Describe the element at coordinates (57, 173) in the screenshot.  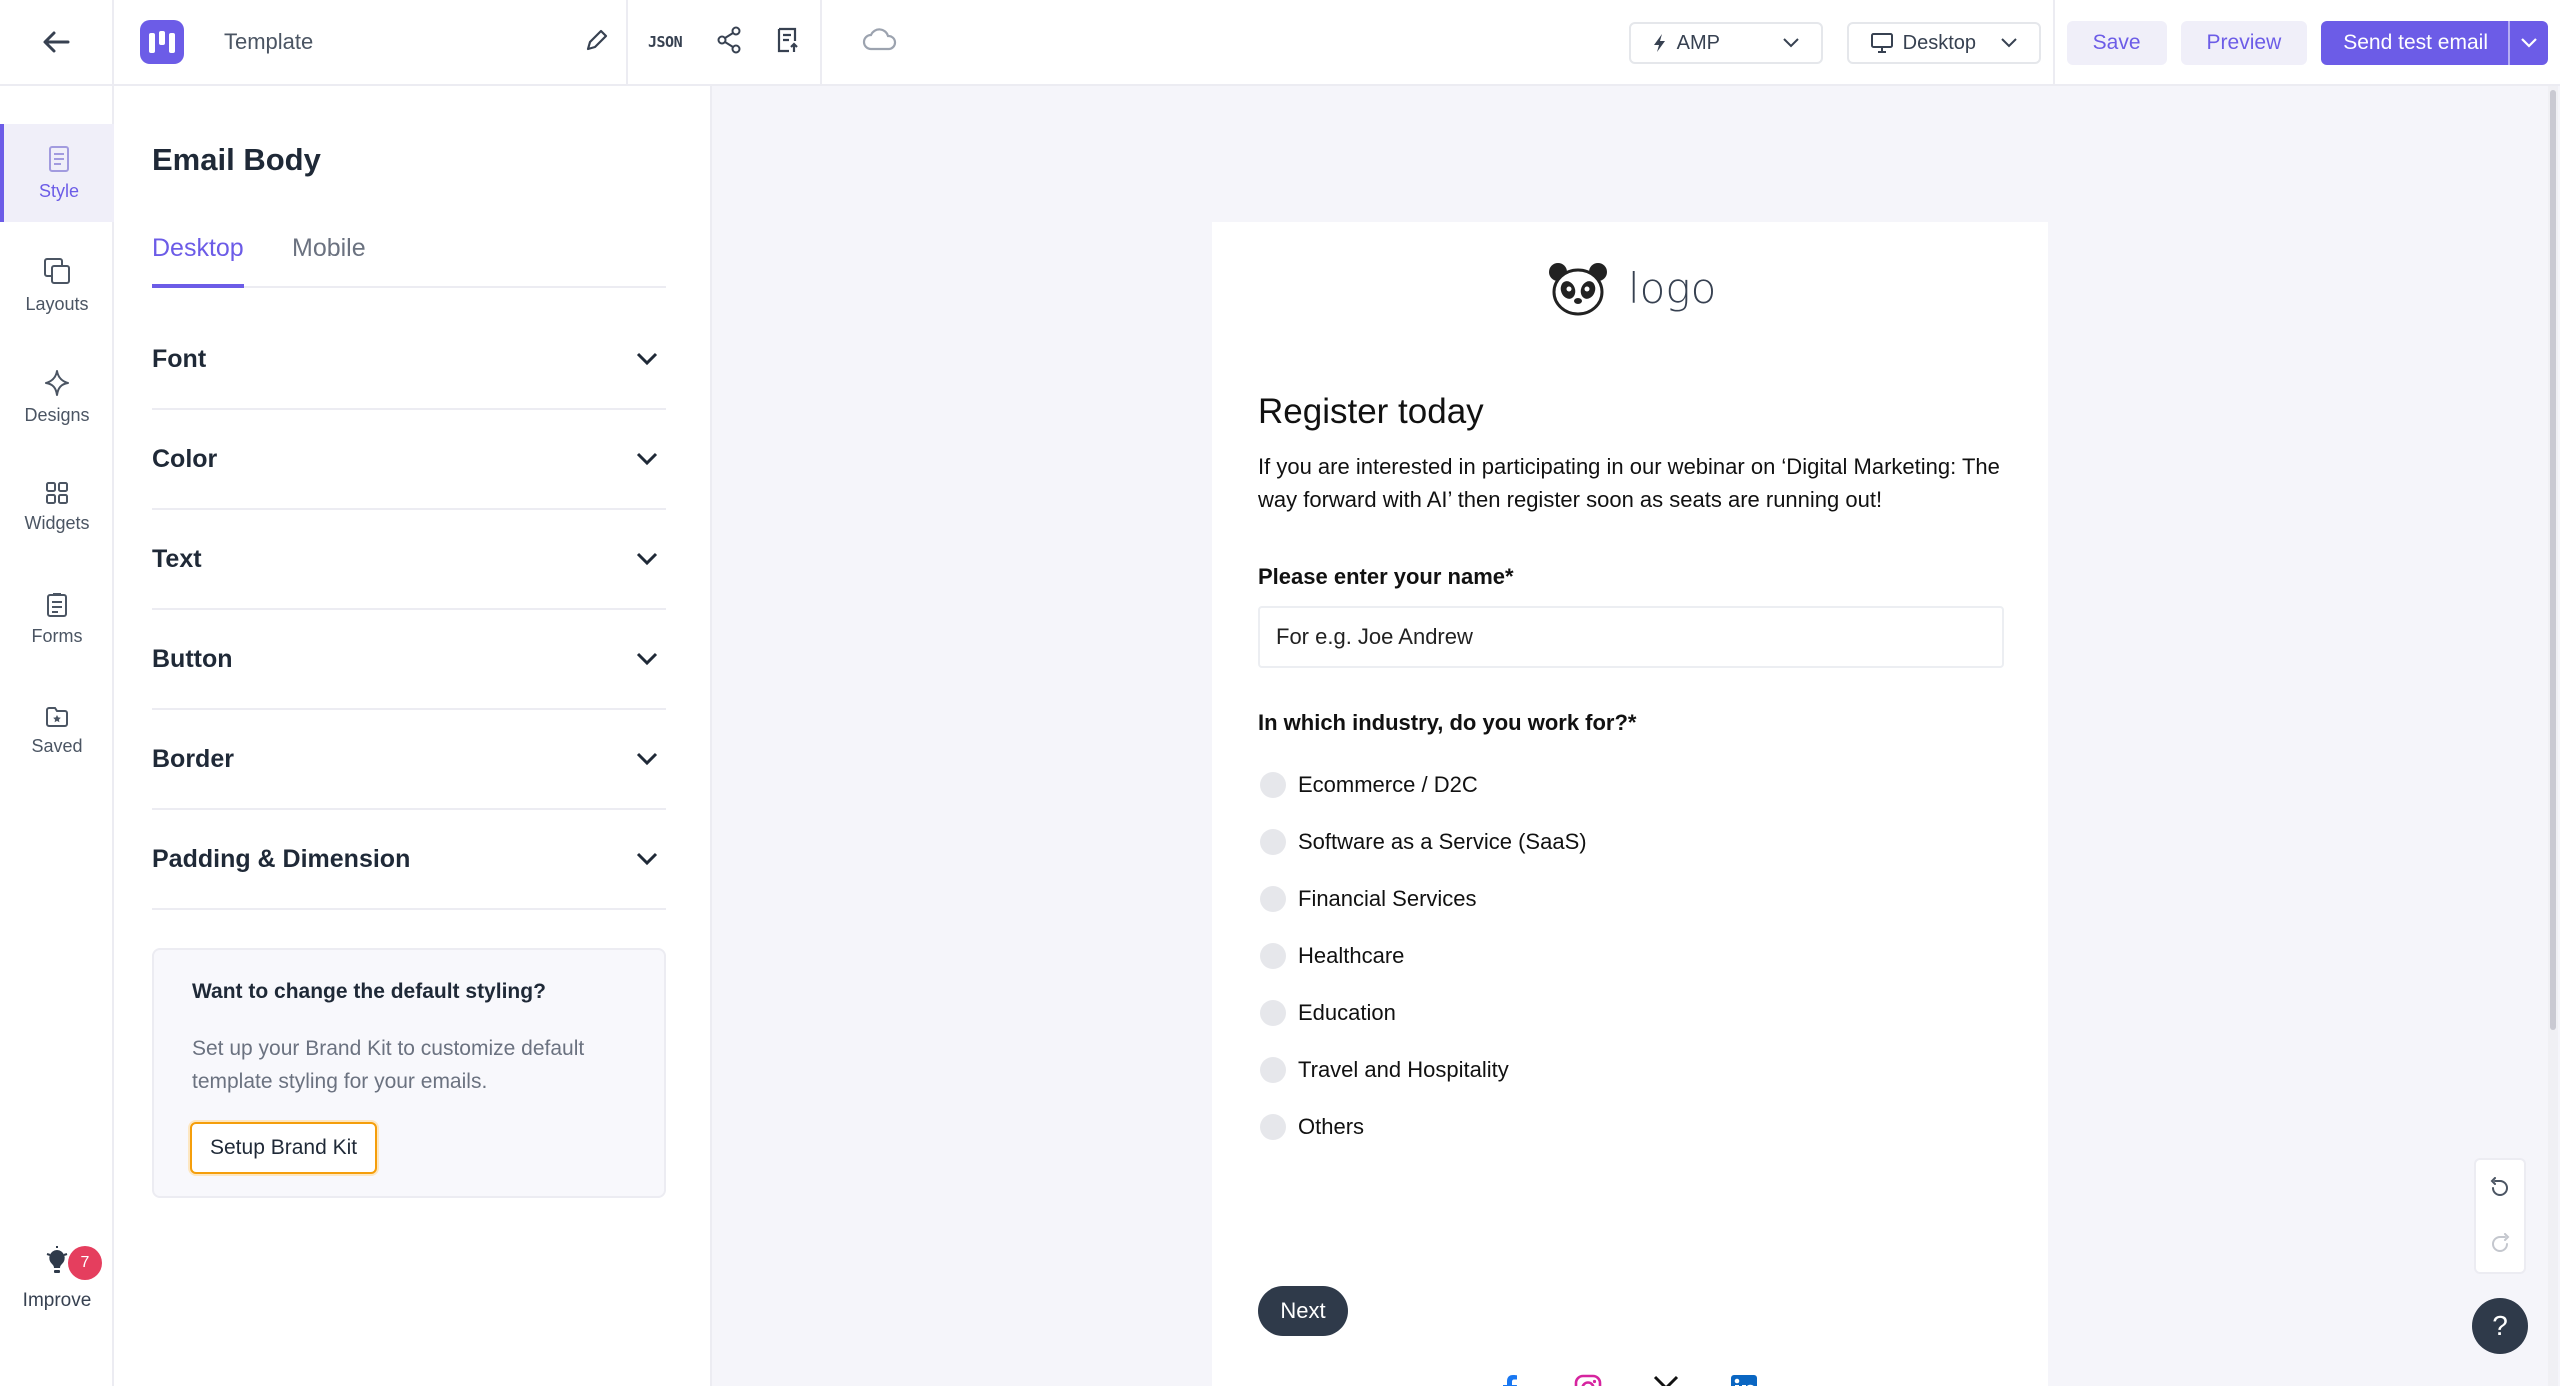
I see `rail-item-style: Style` at that location.